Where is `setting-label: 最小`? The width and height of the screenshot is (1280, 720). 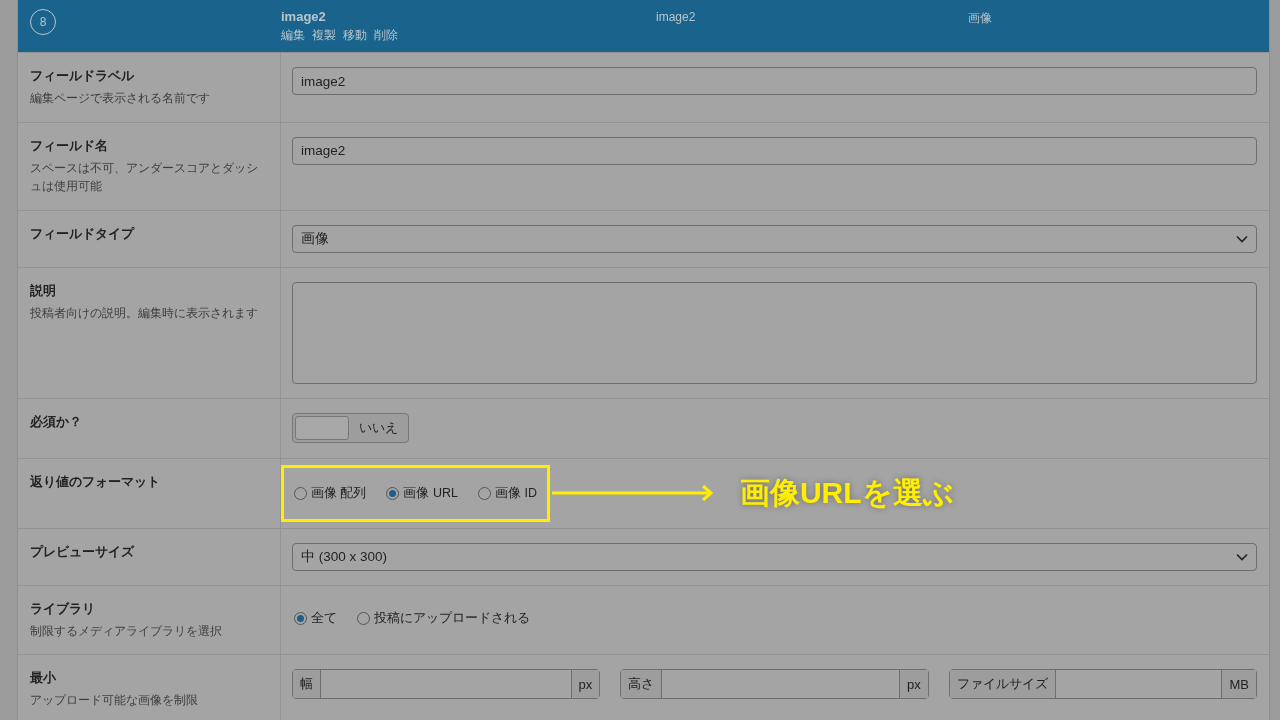 setting-label: 最小 is located at coordinates (43, 679).